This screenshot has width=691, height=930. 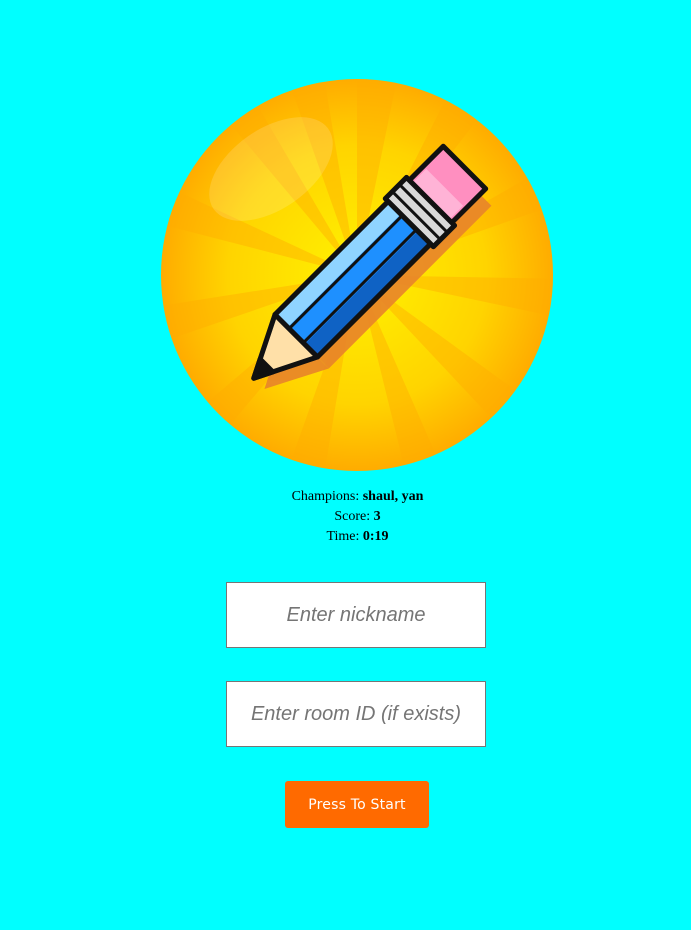 I want to click on room-id-input, so click(x=356, y=714).